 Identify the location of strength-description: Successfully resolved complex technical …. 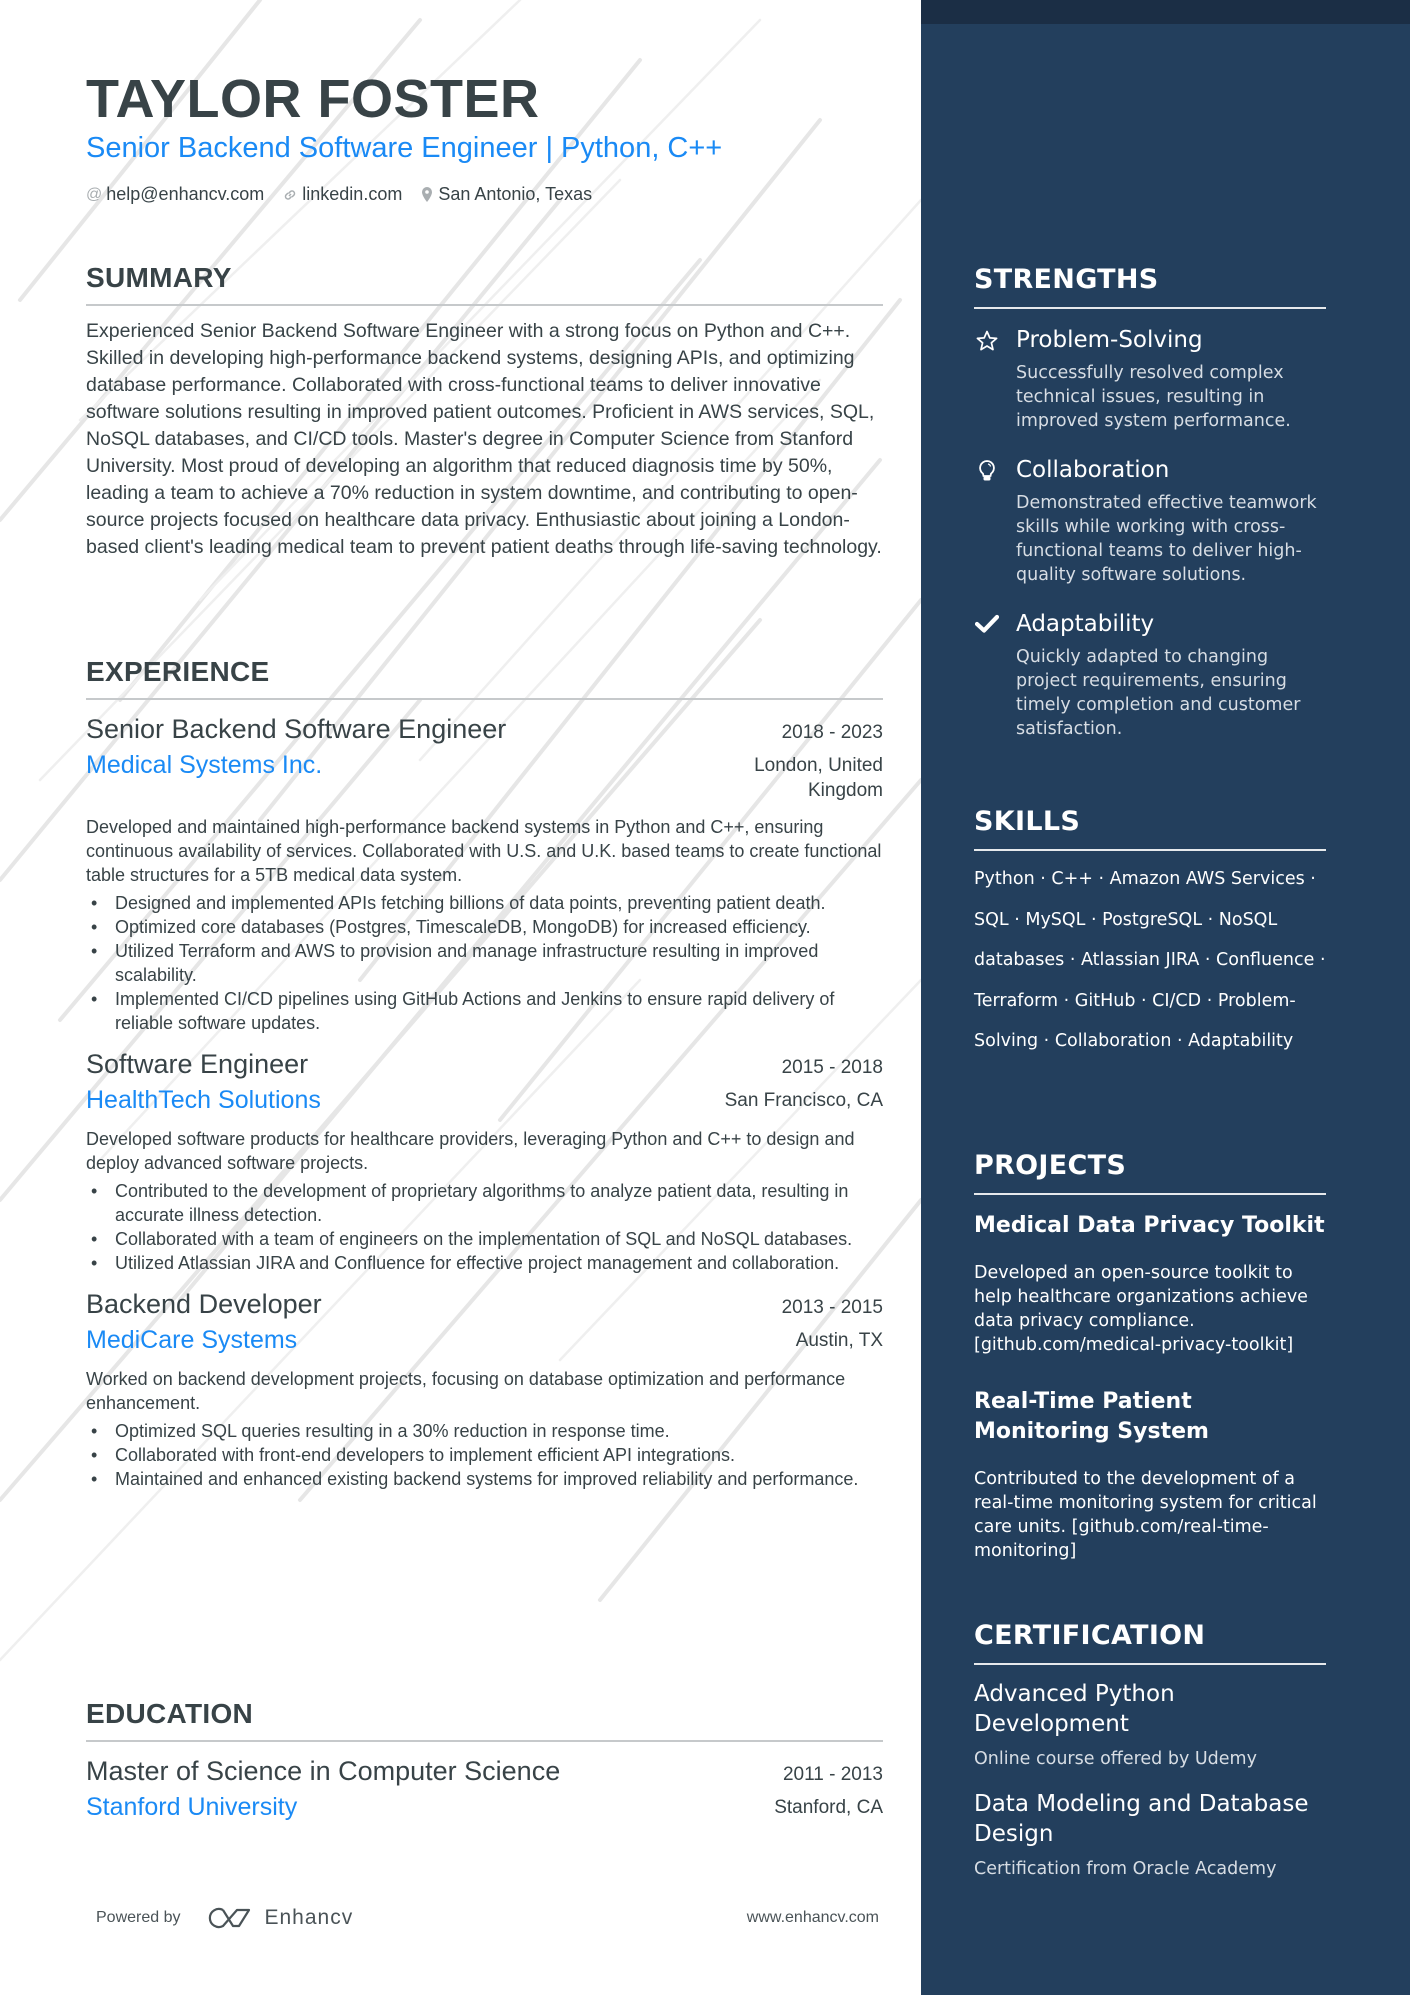
(1153, 397).